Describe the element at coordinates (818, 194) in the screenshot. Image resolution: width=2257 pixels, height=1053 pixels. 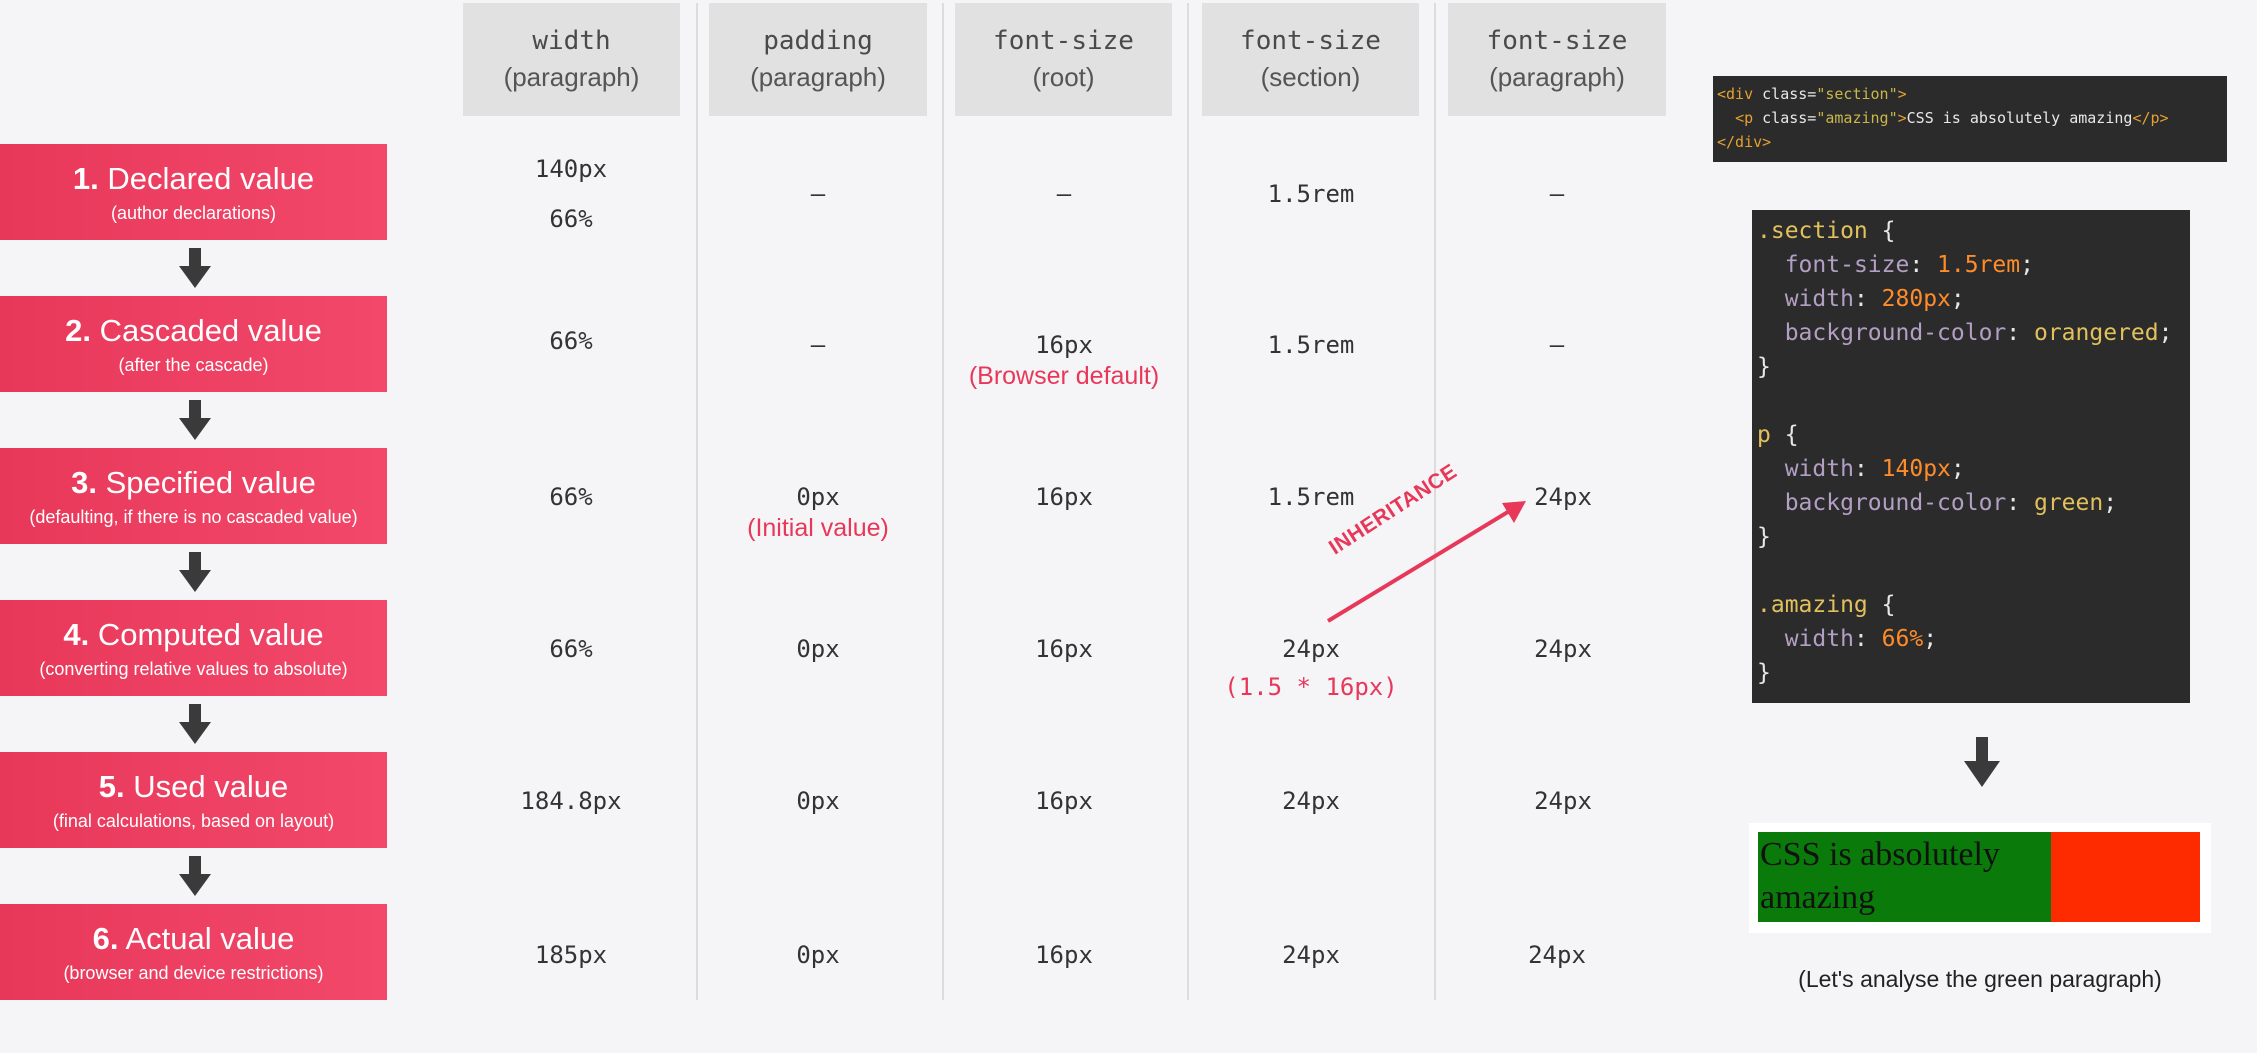
I see `cell-declared-padding: –` at that location.